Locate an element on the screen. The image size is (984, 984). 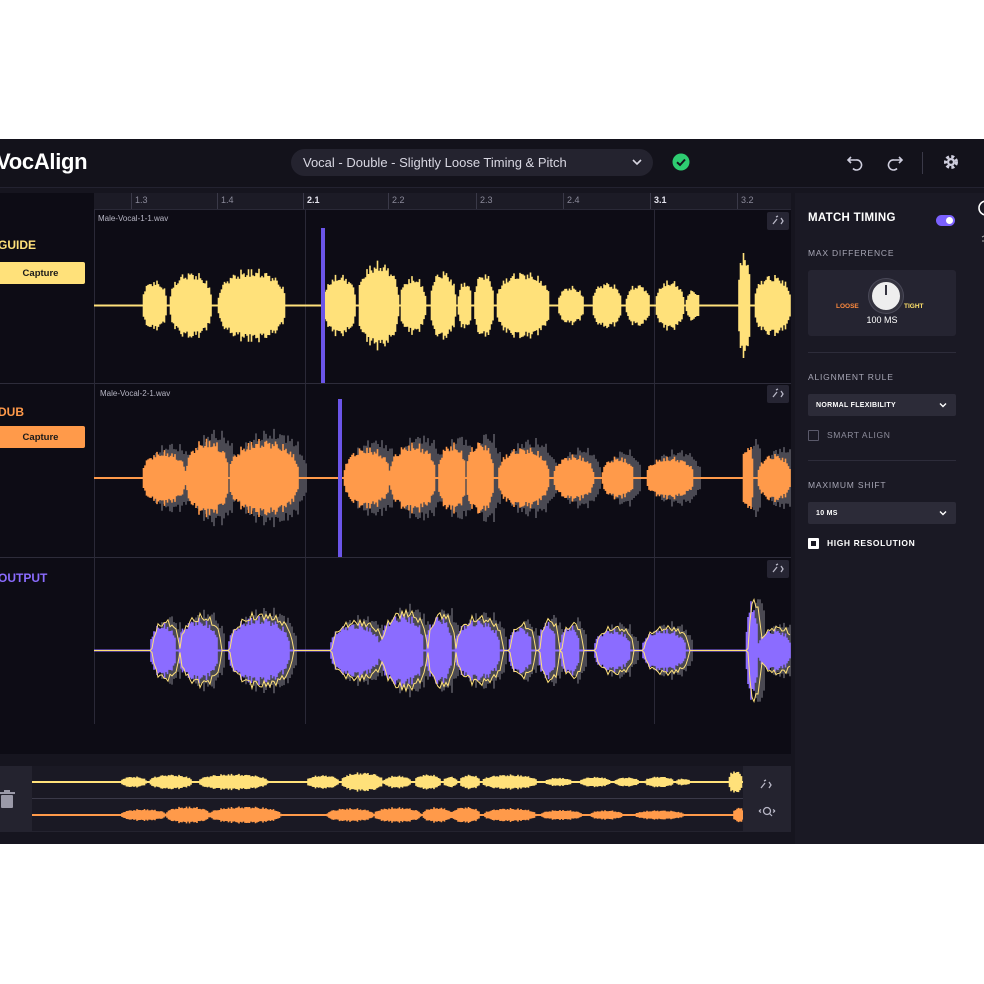
knob-loose-label: LOOSE is located at coordinates (847, 306).